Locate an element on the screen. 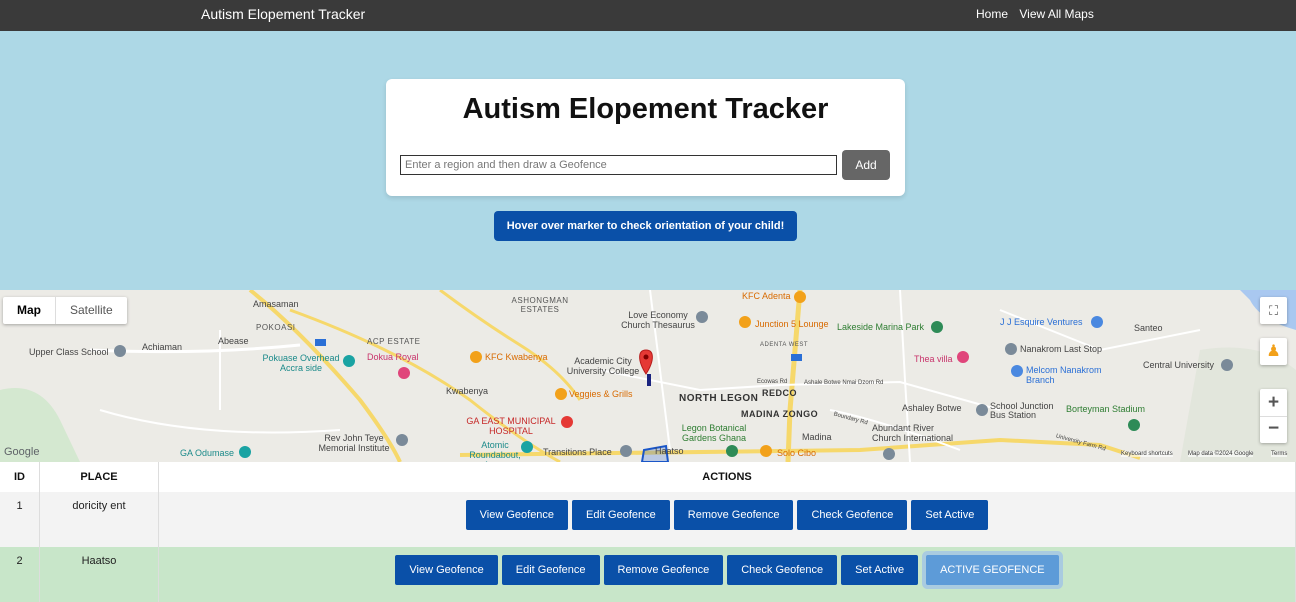 This screenshot has width=1296, height=602. brand-title: Autism Elopement Tracker is located at coordinates (283, 14).